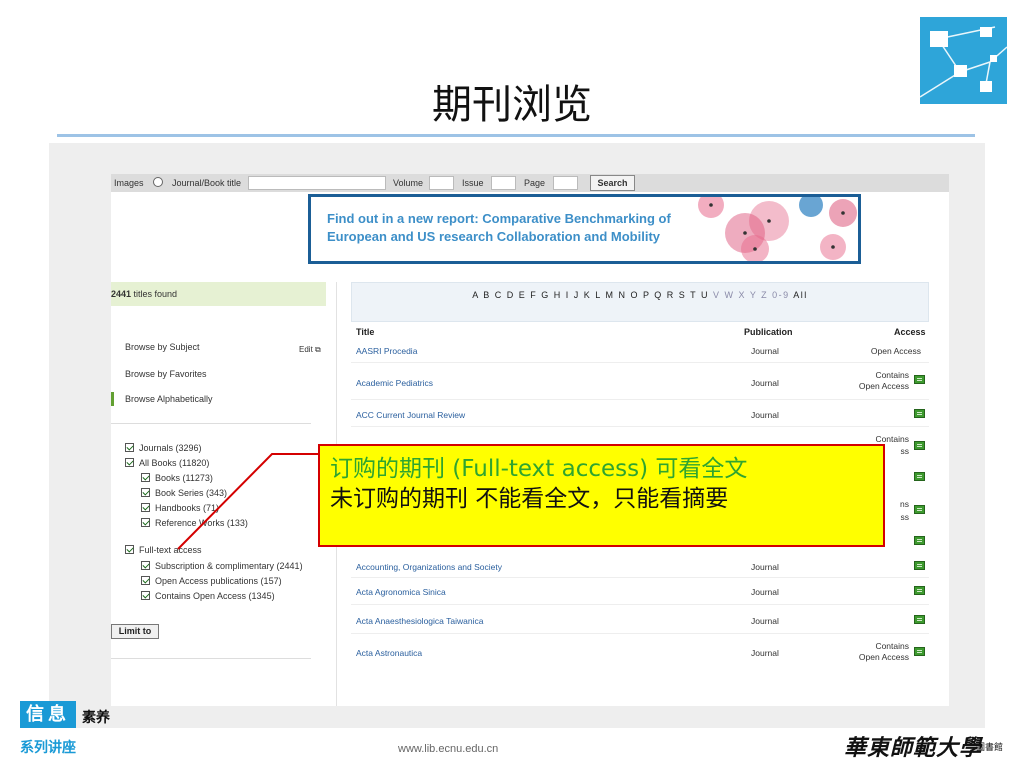  I want to click on volume-input, so click(441, 183).